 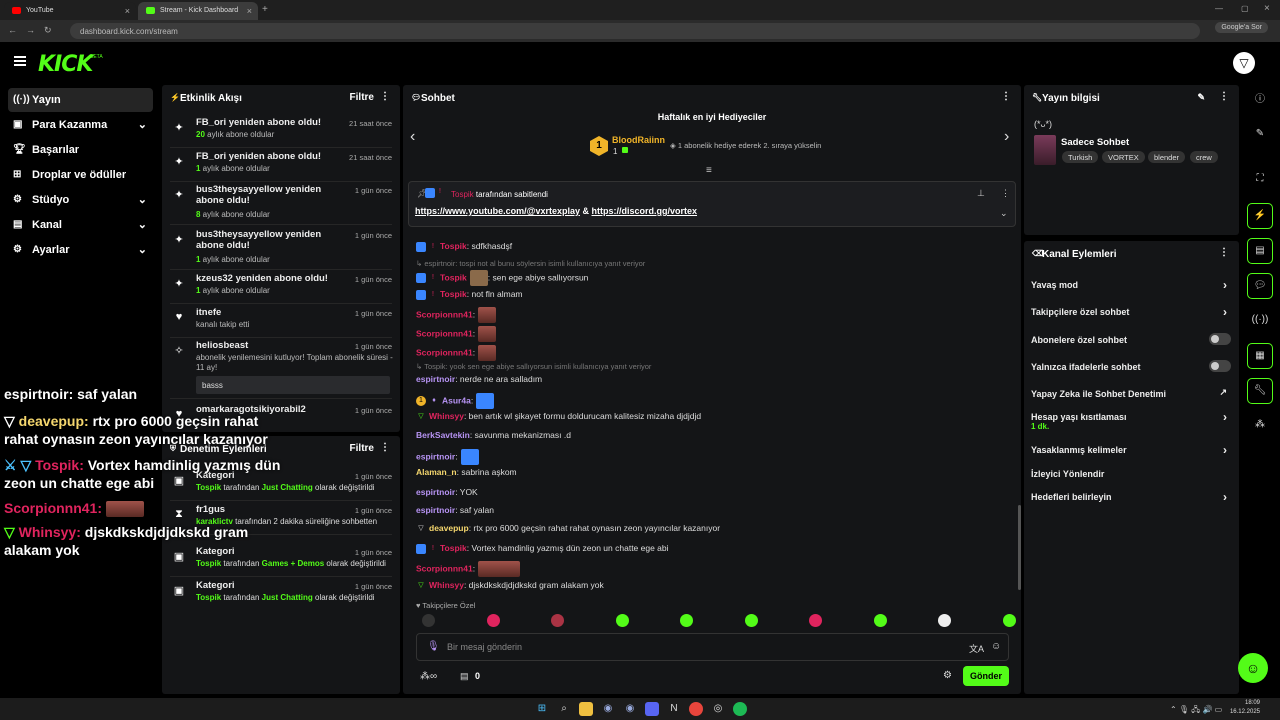 What do you see at coordinates (981, 193) in the screenshot?
I see `unpin-icon: ⊥` at bounding box center [981, 193].